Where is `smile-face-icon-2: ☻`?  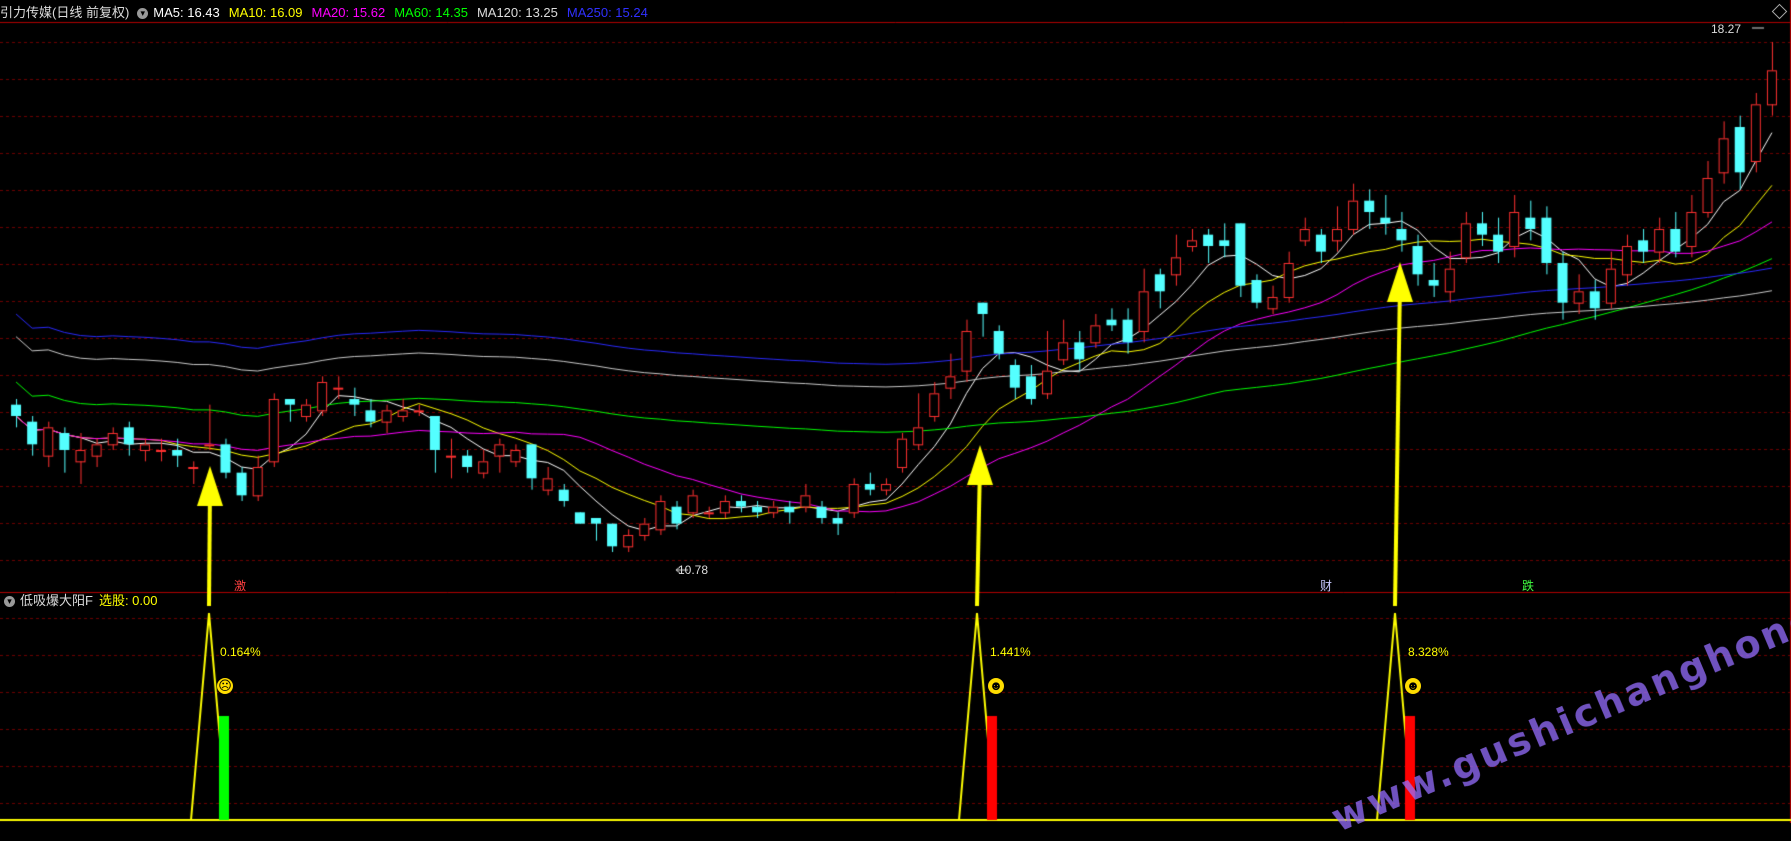 smile-face-icon-2: ☻ is located at coordinates (1413, 686).